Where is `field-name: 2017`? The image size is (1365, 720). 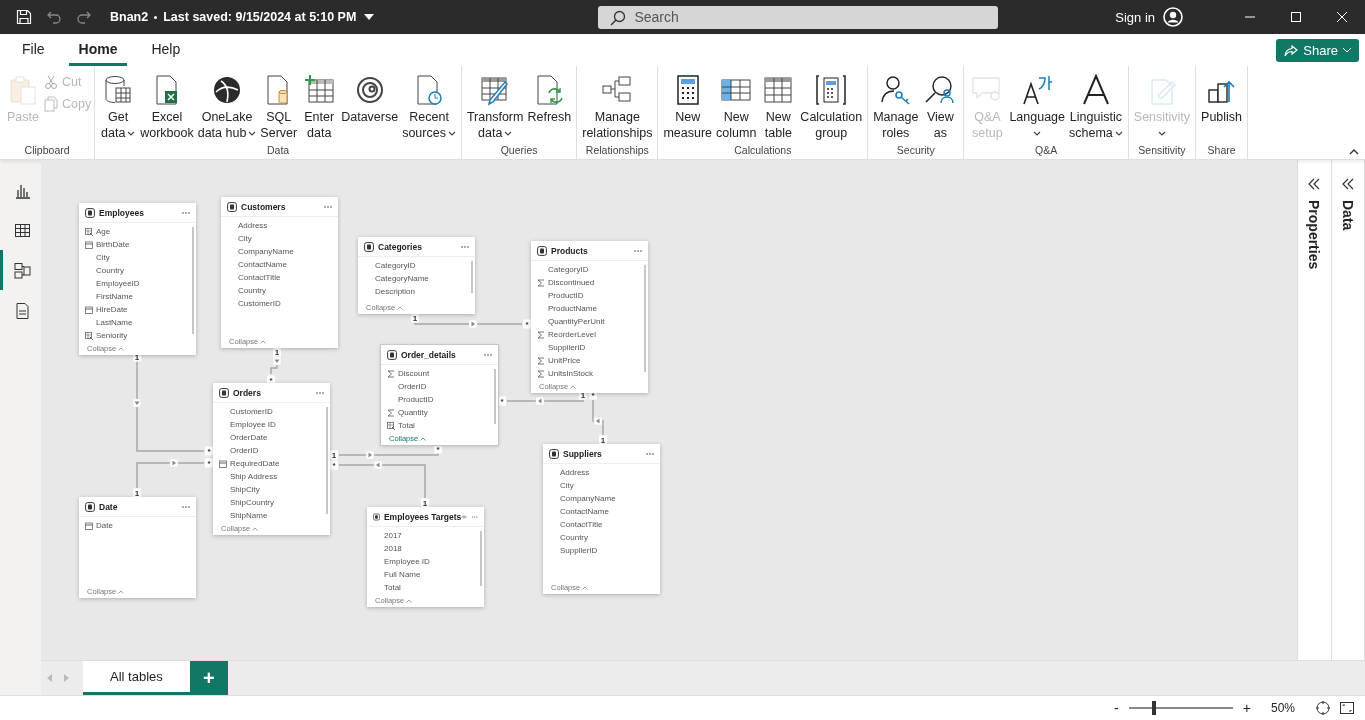 field-name: 2017 is located at coordinates (393, 535).